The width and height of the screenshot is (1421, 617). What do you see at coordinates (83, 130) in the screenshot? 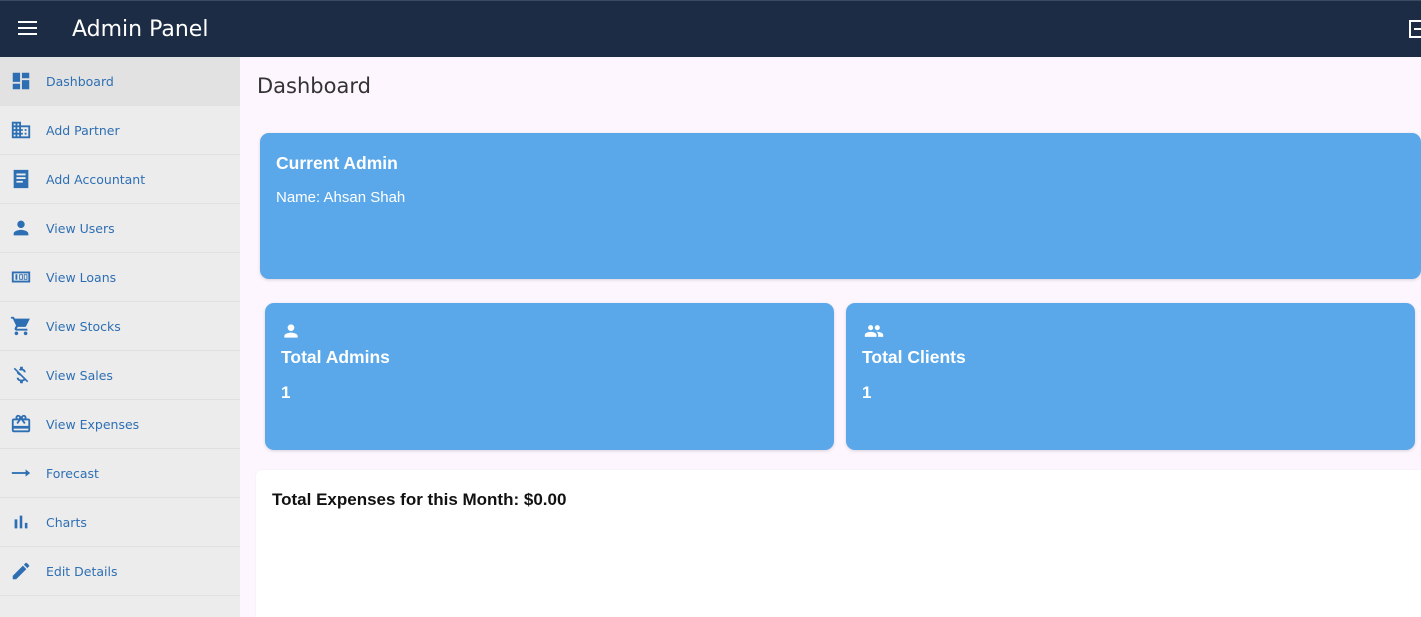
I see `sidebar-item-label: Add Partner` at bounding box center [83, 130].